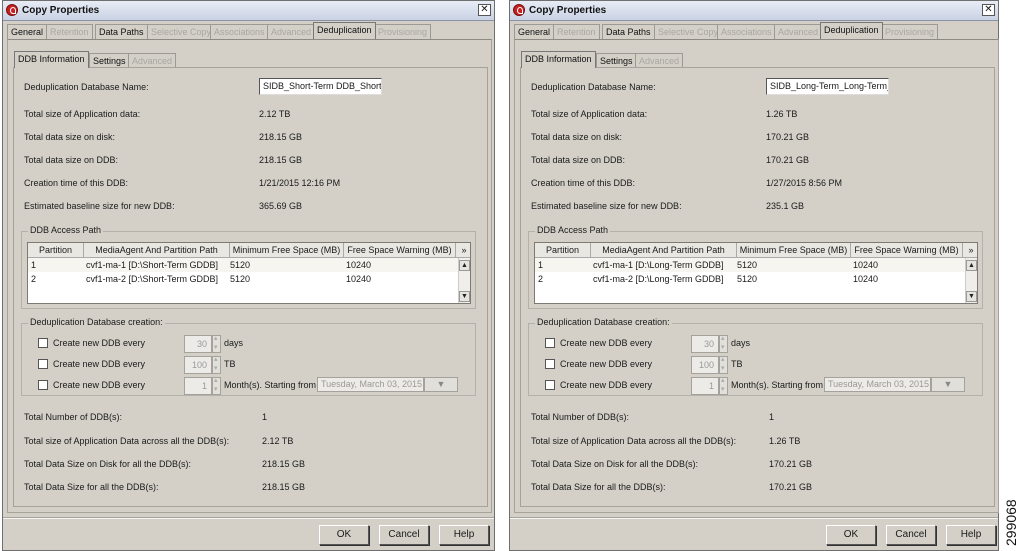  I want to click on path-cell: cvf1-ma-1 [D:\Long-Term GDDB], so click(658, 265).